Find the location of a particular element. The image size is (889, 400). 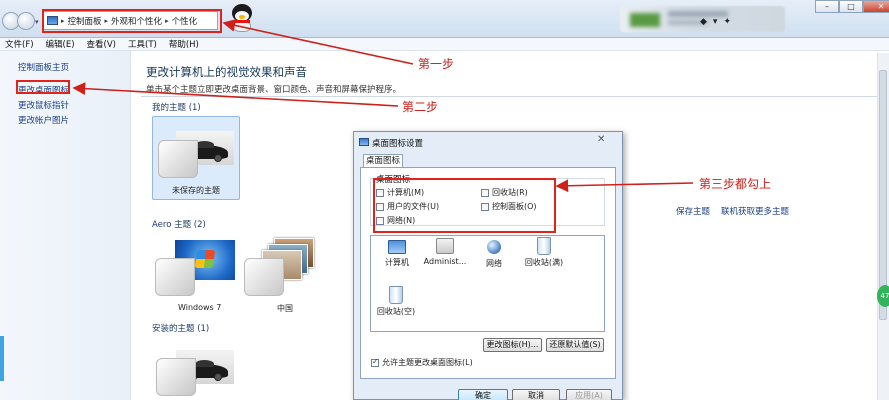

history-dropdown-icon: ▾ is located at coordinates (37, 22).